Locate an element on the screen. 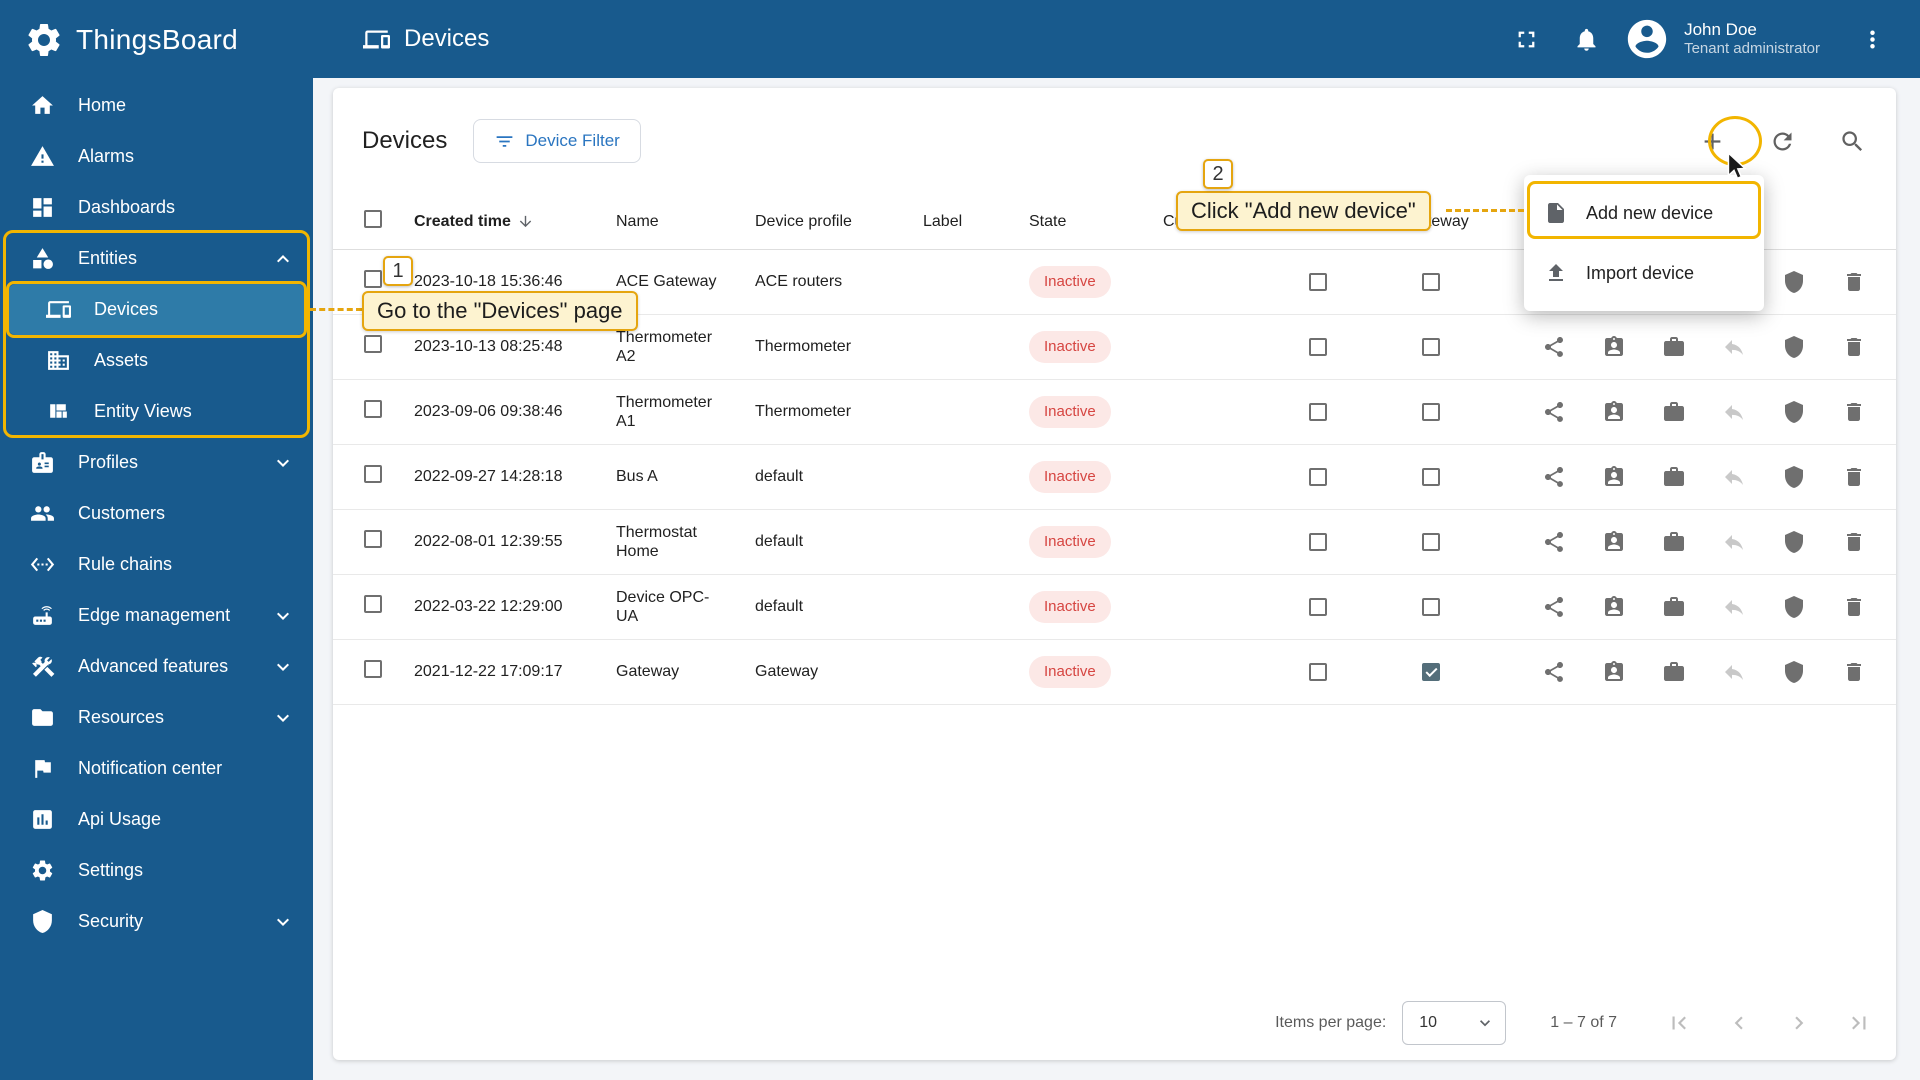  next-page-button is located at coordinates (1799, 1023).